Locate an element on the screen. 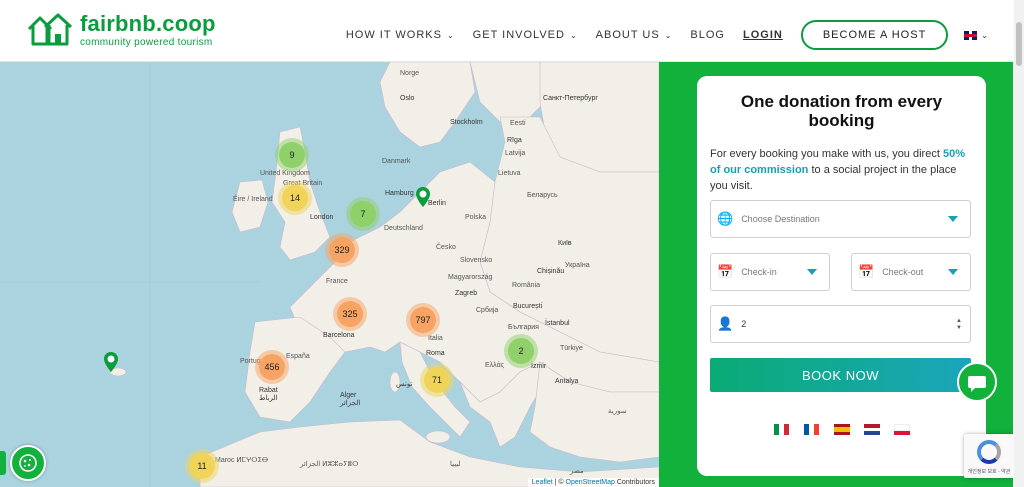 Image resolution: width=1024 pixels, height=487 pixels. map-label-chisinau: Chișinău is located at coordinates (551, 271).